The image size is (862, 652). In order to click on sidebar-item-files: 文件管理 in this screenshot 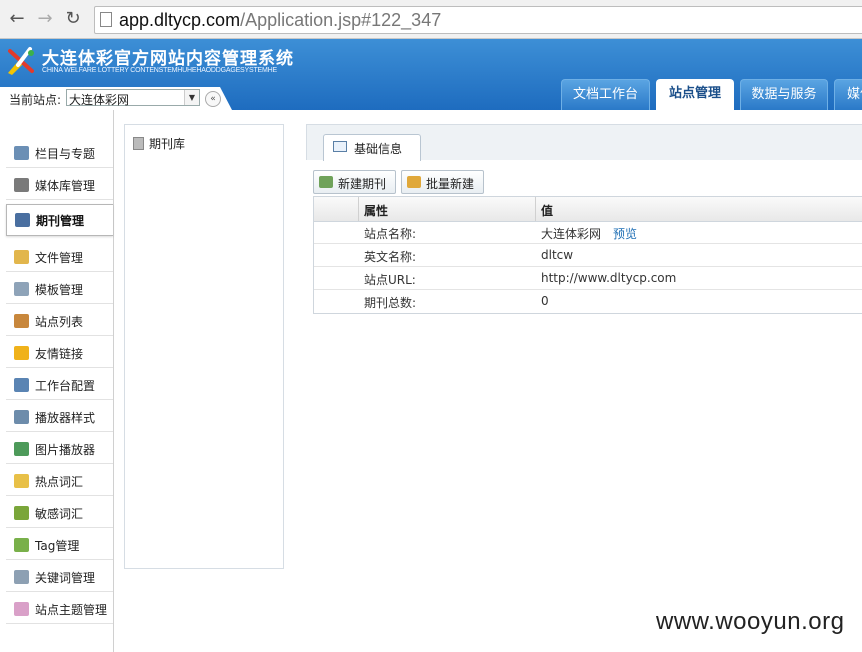, I will do `click(59, 257)`.